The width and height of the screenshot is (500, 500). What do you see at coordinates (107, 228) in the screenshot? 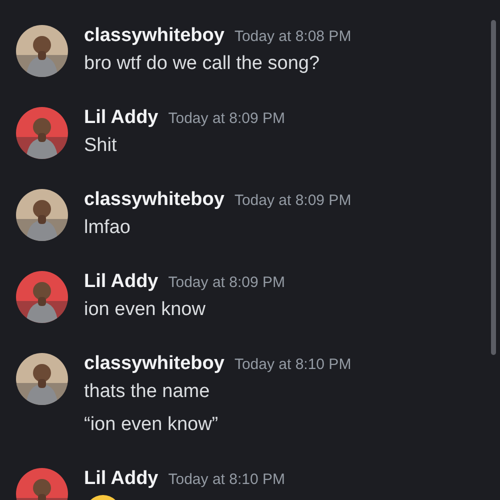
I see `message-text: lmfao` at bounding box center [107, 228].